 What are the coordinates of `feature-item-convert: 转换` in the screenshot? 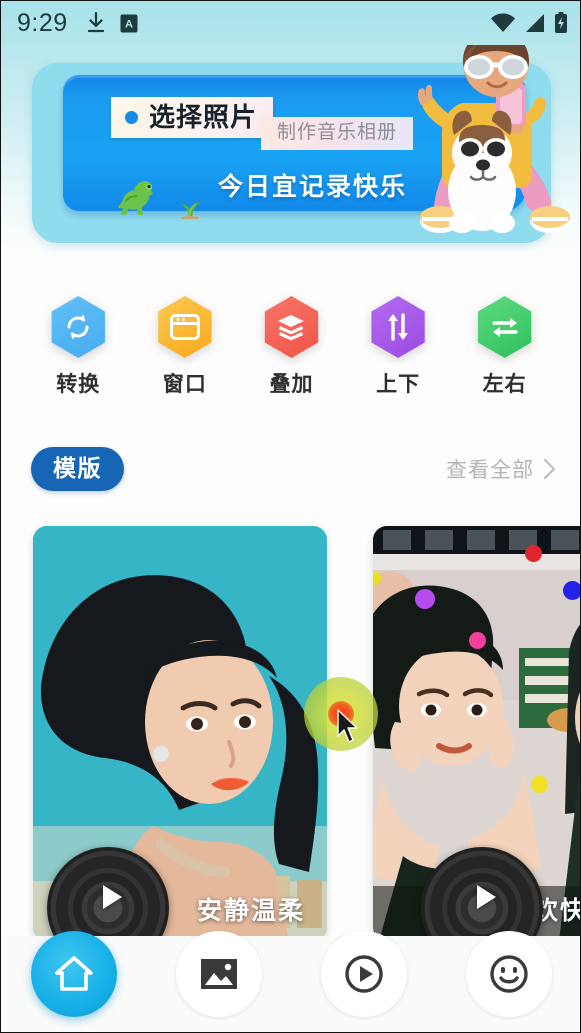 It's located at (78, 347).